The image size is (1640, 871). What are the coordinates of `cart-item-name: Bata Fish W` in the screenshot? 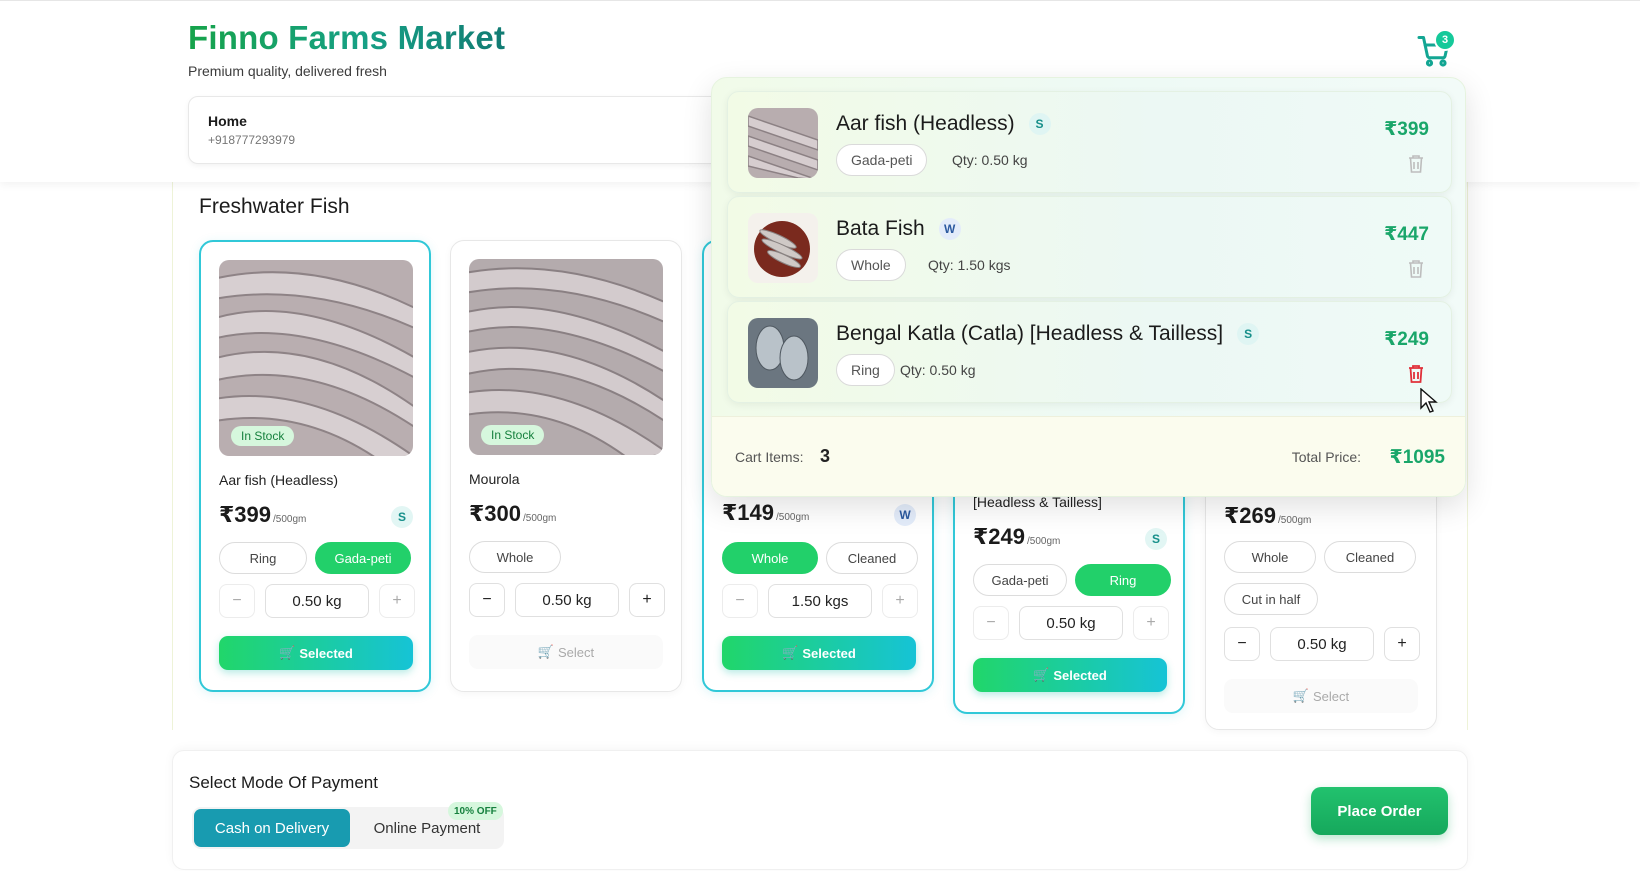 It's located at (898, 229).